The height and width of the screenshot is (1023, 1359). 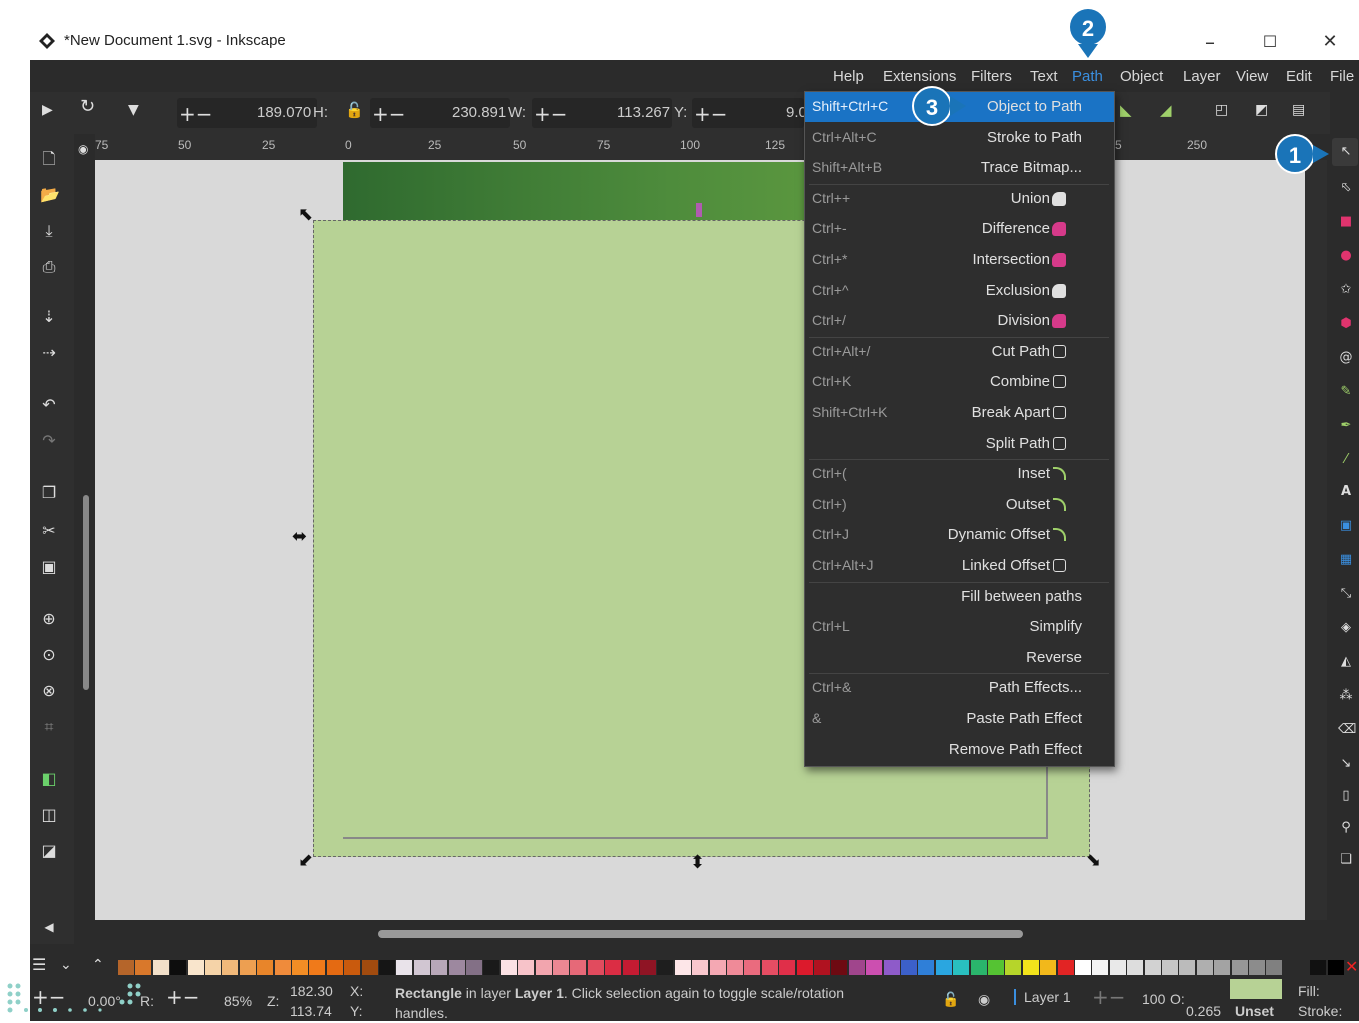 I want to click on paste-icon: ▣, so click(x=49, y=567).